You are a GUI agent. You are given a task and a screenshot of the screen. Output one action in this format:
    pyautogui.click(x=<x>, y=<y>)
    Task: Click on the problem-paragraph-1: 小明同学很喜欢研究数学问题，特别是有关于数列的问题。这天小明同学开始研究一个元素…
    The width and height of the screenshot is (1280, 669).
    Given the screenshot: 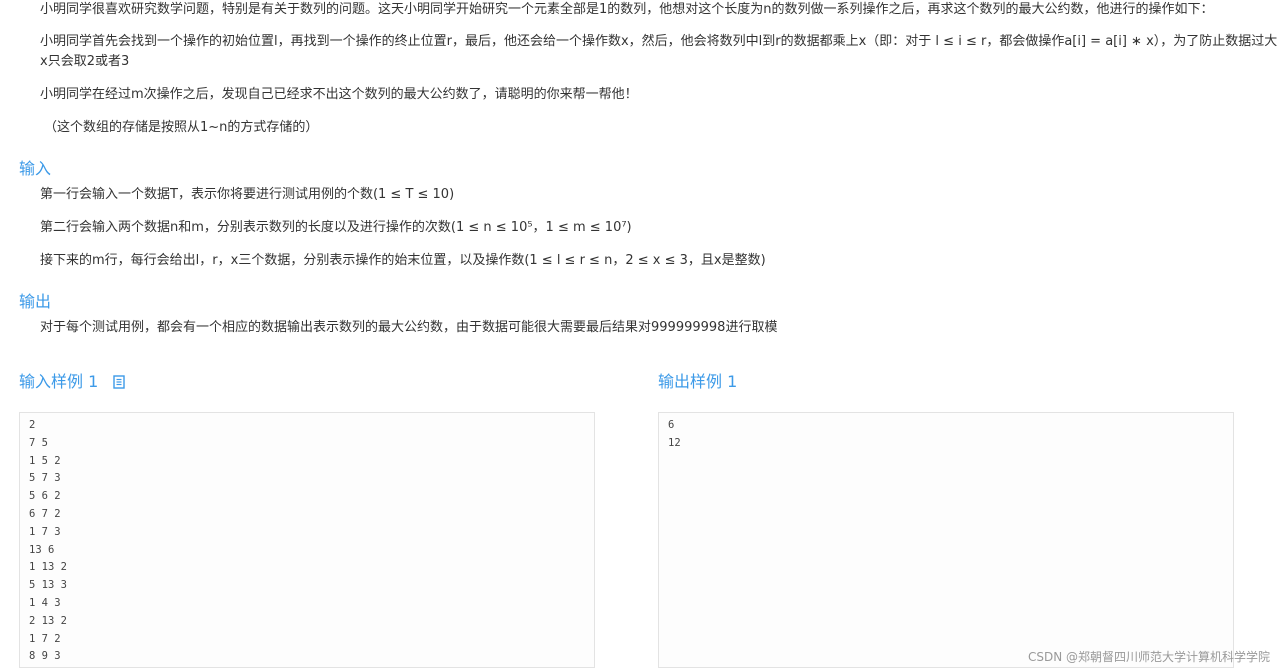 What is the action you would take?
    pyautogui.click(x=627, y=9)
    